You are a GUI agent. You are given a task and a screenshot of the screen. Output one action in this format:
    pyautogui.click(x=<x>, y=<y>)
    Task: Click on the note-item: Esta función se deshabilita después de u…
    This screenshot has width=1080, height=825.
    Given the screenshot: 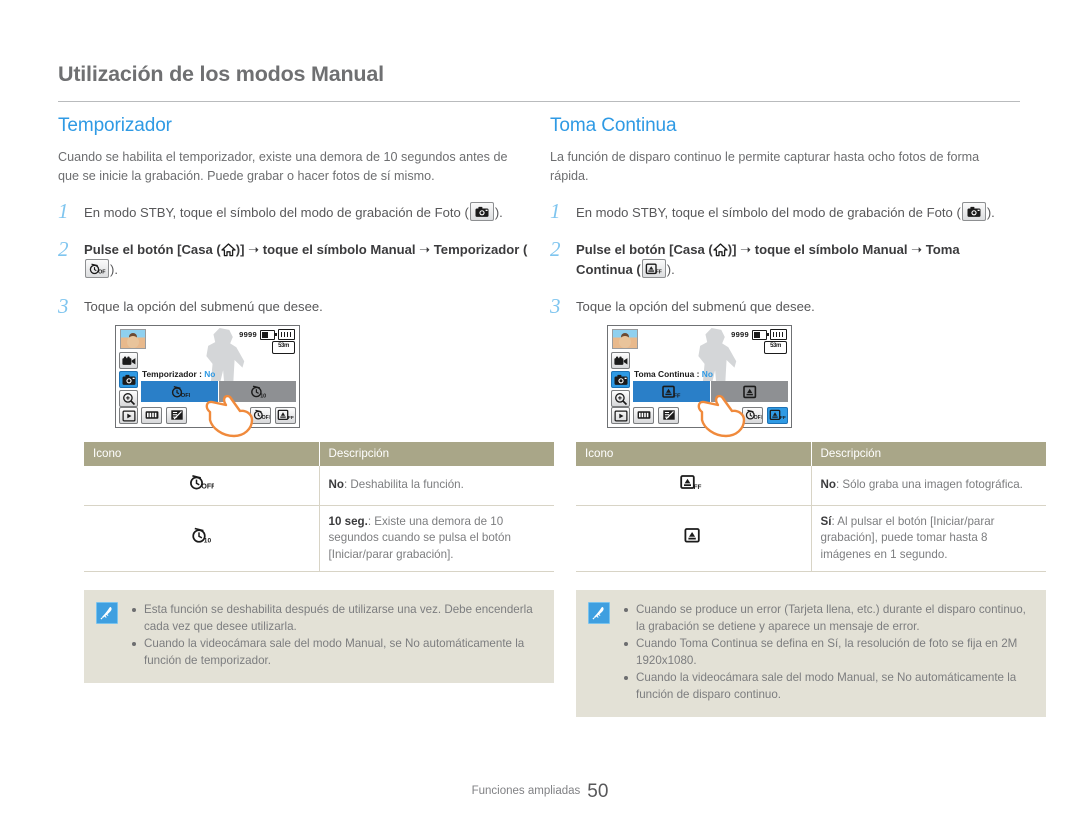 What is the action you would take?
    pyautogui.click(x=336, y=618)
    